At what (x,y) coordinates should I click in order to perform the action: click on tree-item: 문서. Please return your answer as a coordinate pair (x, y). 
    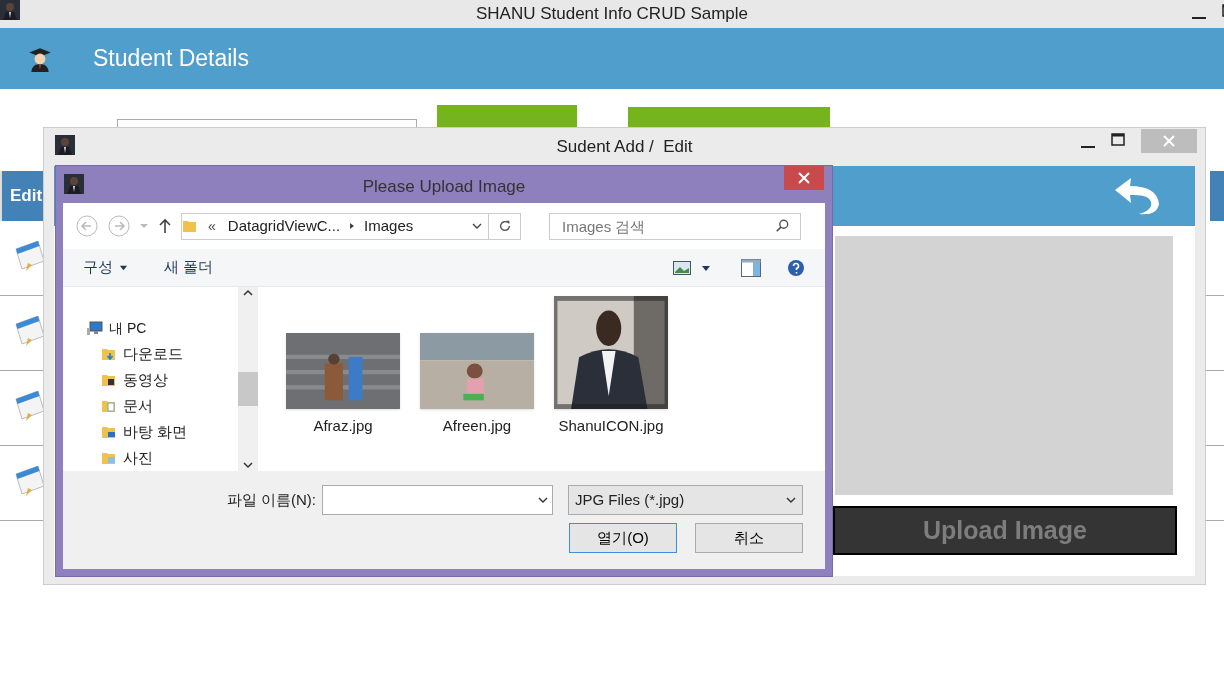
    Looking at the image, I should click on (162, 406).